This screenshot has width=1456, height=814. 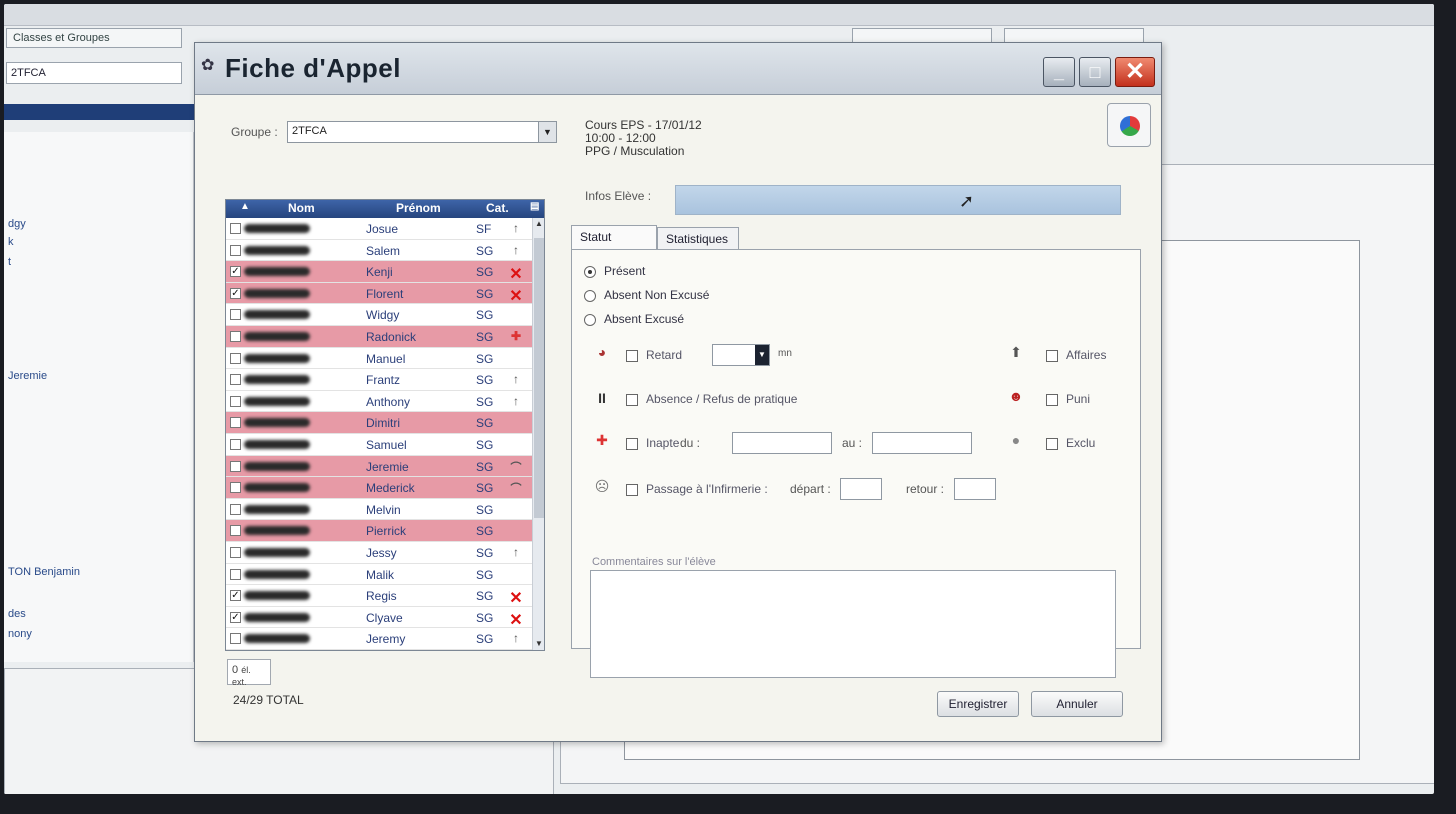 What do you see at coordinates (697, 489) in the screenshot?
I see `infirmerie-option: Passage à l'Infirmerie :` at bounding box center [697, 489].